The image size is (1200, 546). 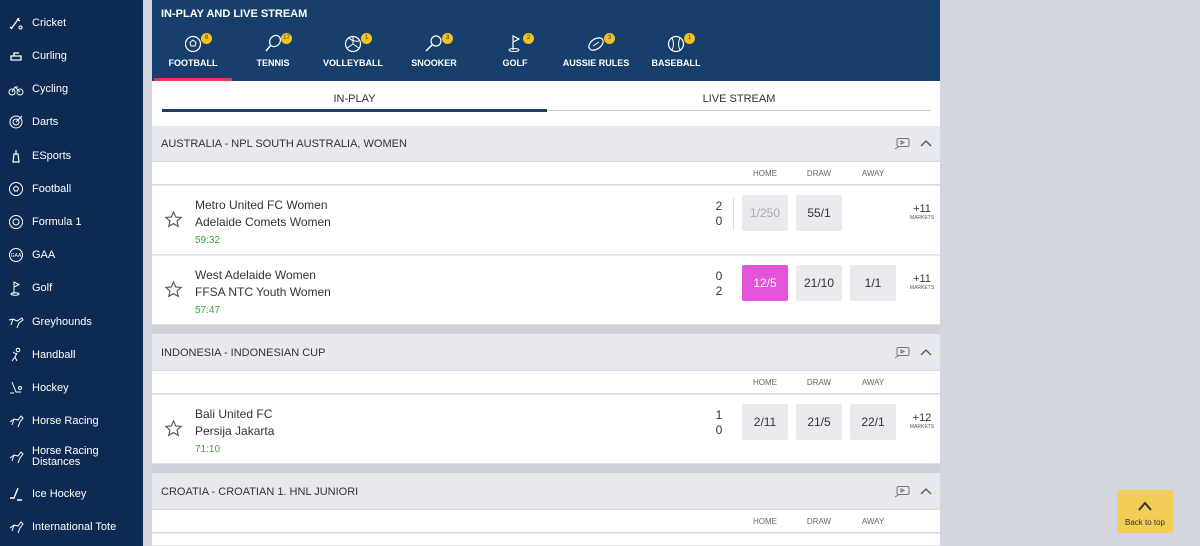 What do you see at coordinates (15, 288) in the screenshot?
I see `golf-icon` at bounding box center [15, 288].